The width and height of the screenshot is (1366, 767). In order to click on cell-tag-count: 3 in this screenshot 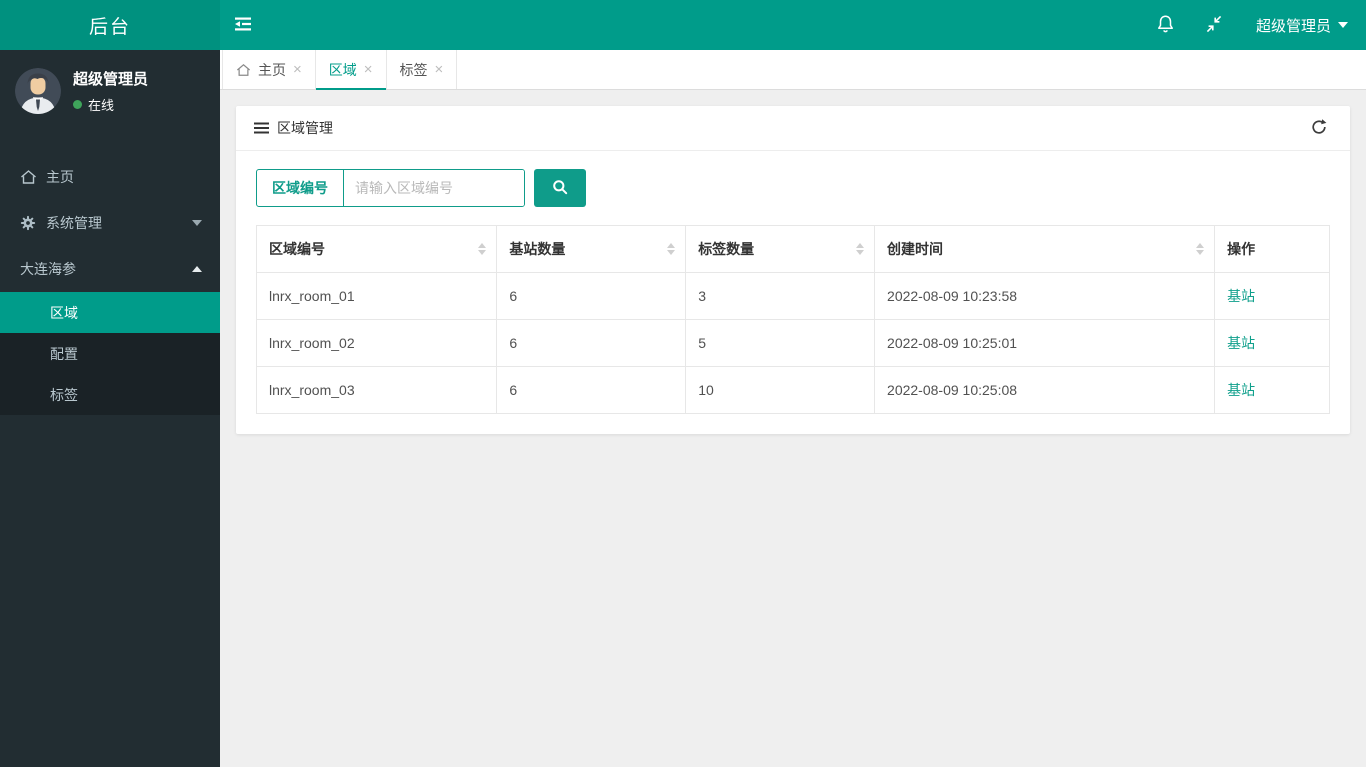, I will do `click(780, 296)`.